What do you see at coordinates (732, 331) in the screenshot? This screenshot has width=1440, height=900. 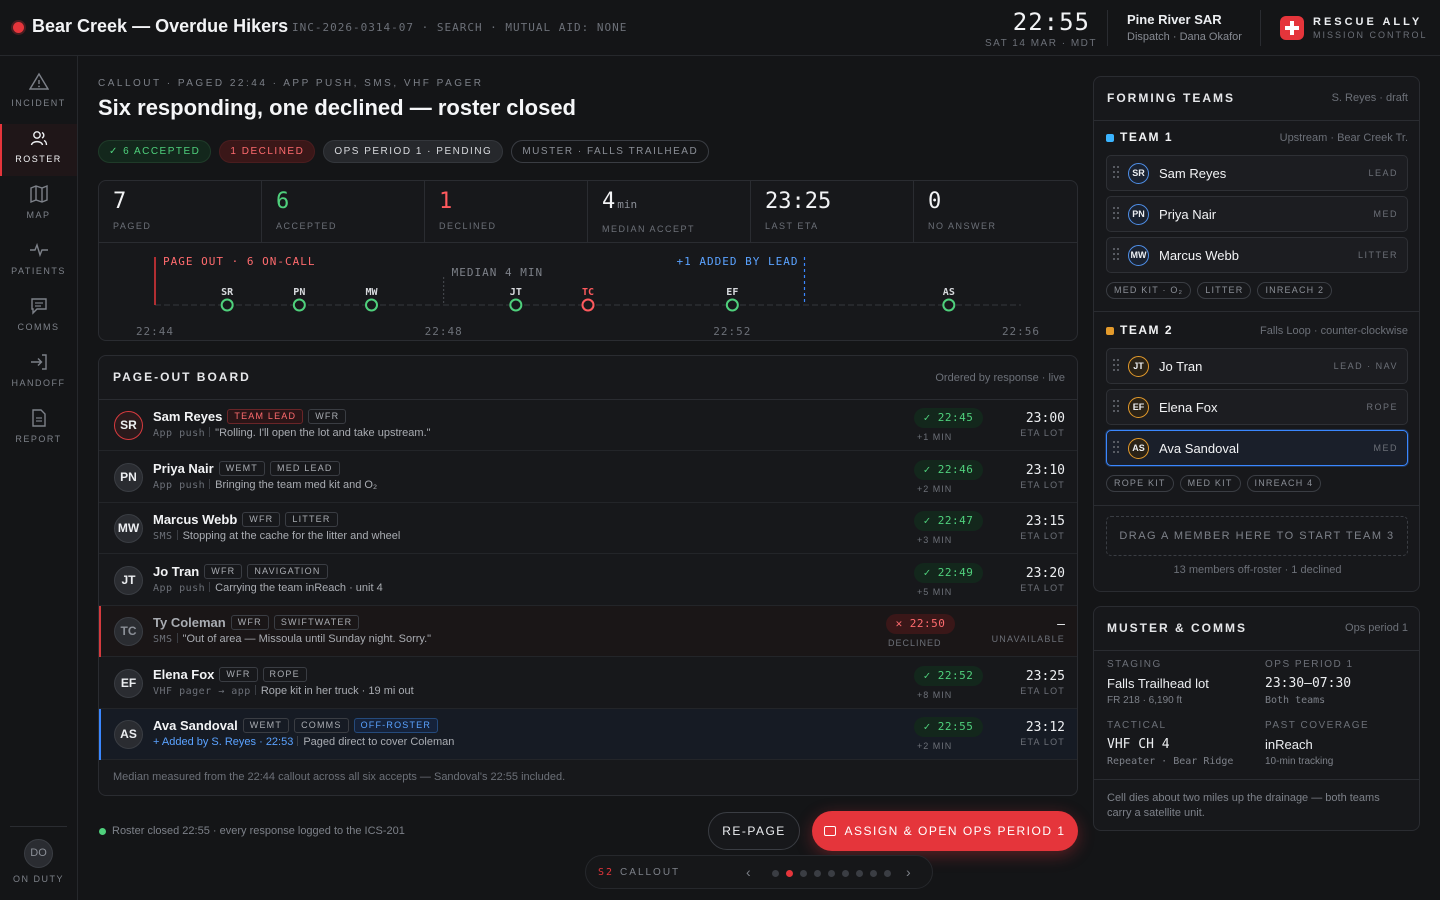 I see `time-tick-label: 22:52` at bounding box center [732, 331].